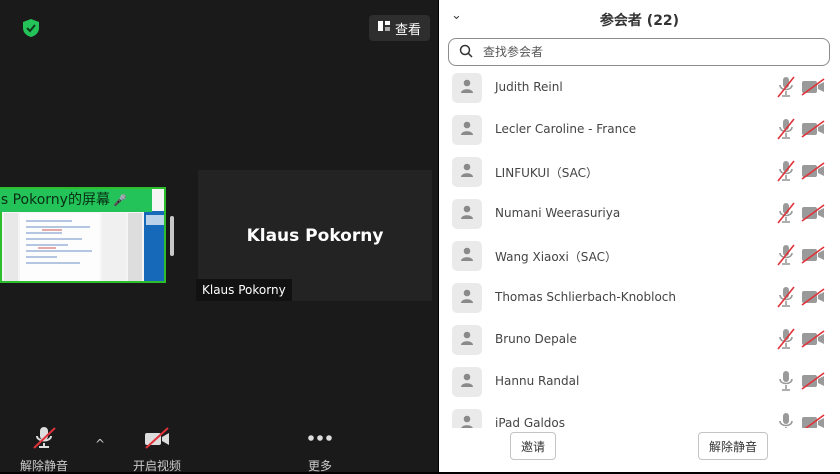 The image size is (840, 474). Describe the element at coordinates (44, 466) in the screenshot. I see `unmute-label: 解除静音` at that location.